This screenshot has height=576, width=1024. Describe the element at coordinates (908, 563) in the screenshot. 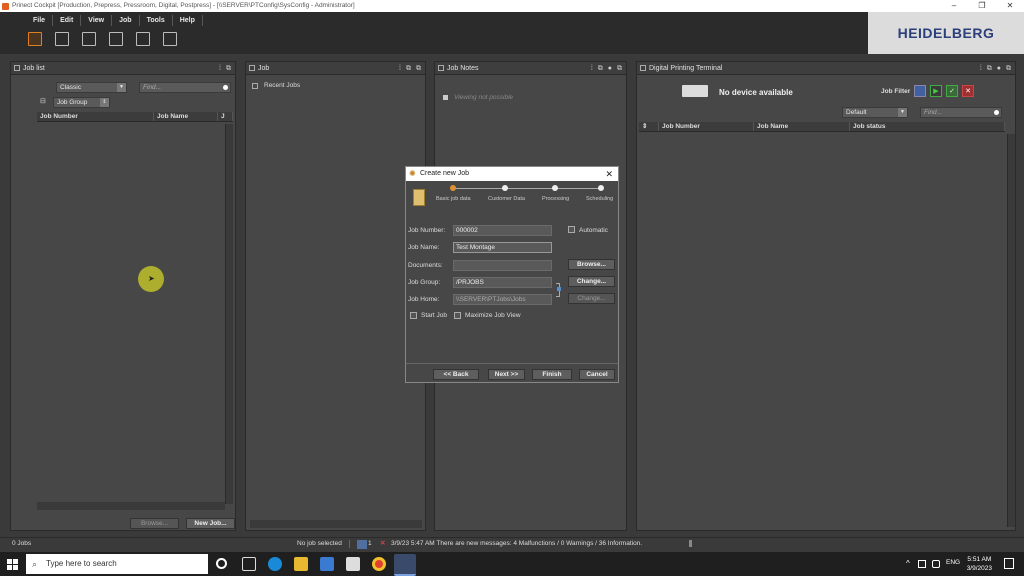

I see `tray-chevron-icon: ^` at that location.